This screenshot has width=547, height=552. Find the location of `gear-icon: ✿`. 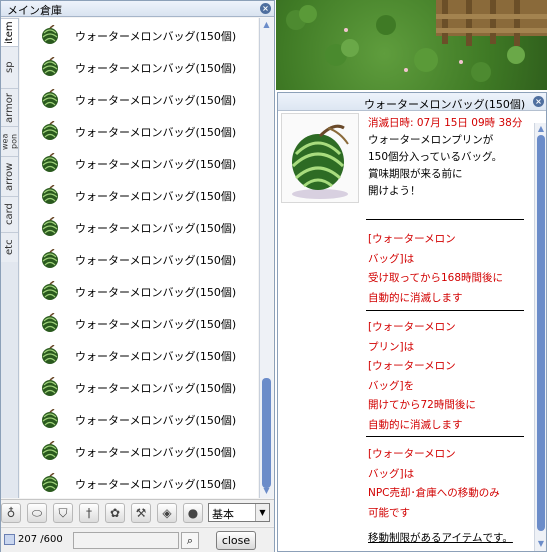

gear-icon: ✿ is located at coordinates (115, 513).